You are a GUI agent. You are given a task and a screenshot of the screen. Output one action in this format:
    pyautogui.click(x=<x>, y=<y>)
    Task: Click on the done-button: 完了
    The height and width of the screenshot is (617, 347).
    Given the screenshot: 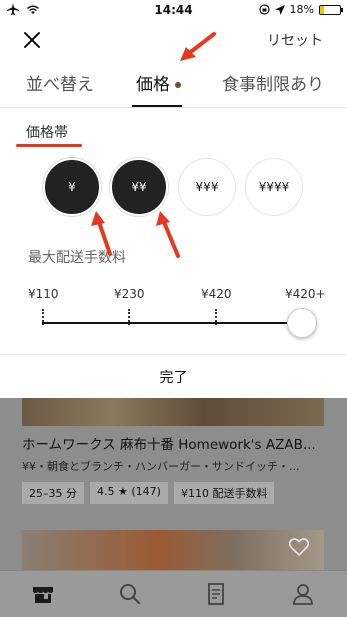 What is the action you would take?
    pyautogui.click(x=173, y=376)
    